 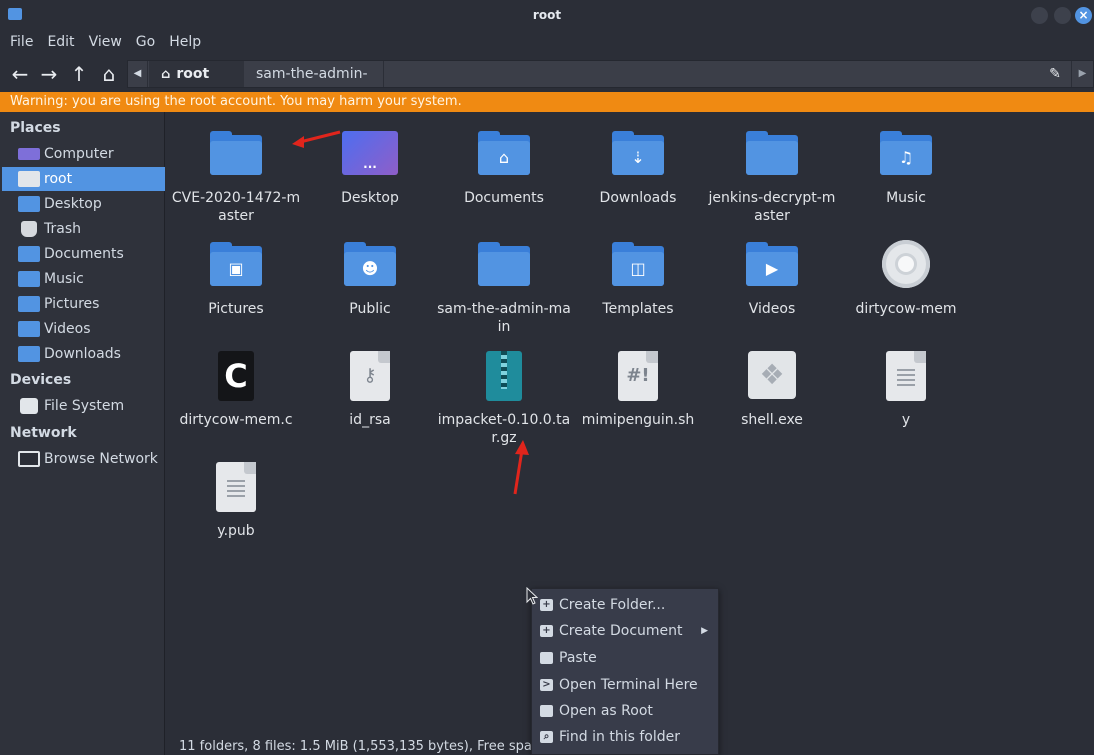 I want to click on sidebar-item-label: Pictures, so click(x=72, y=304).